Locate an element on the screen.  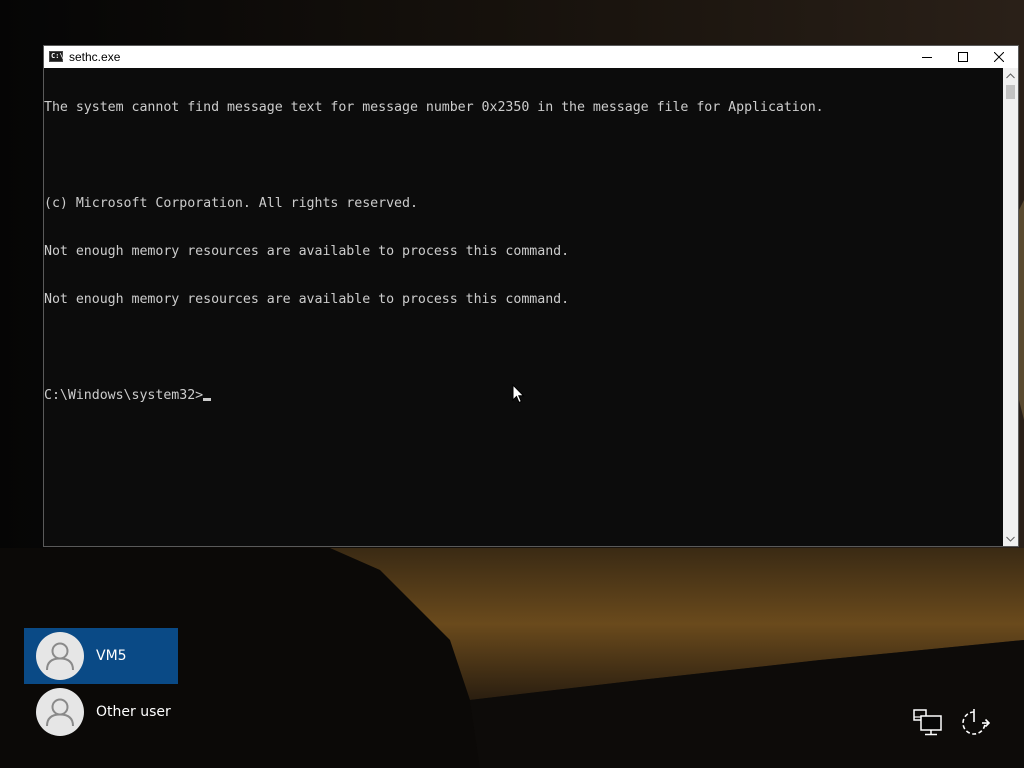
maximize-button is located at coordinates (963, 57).